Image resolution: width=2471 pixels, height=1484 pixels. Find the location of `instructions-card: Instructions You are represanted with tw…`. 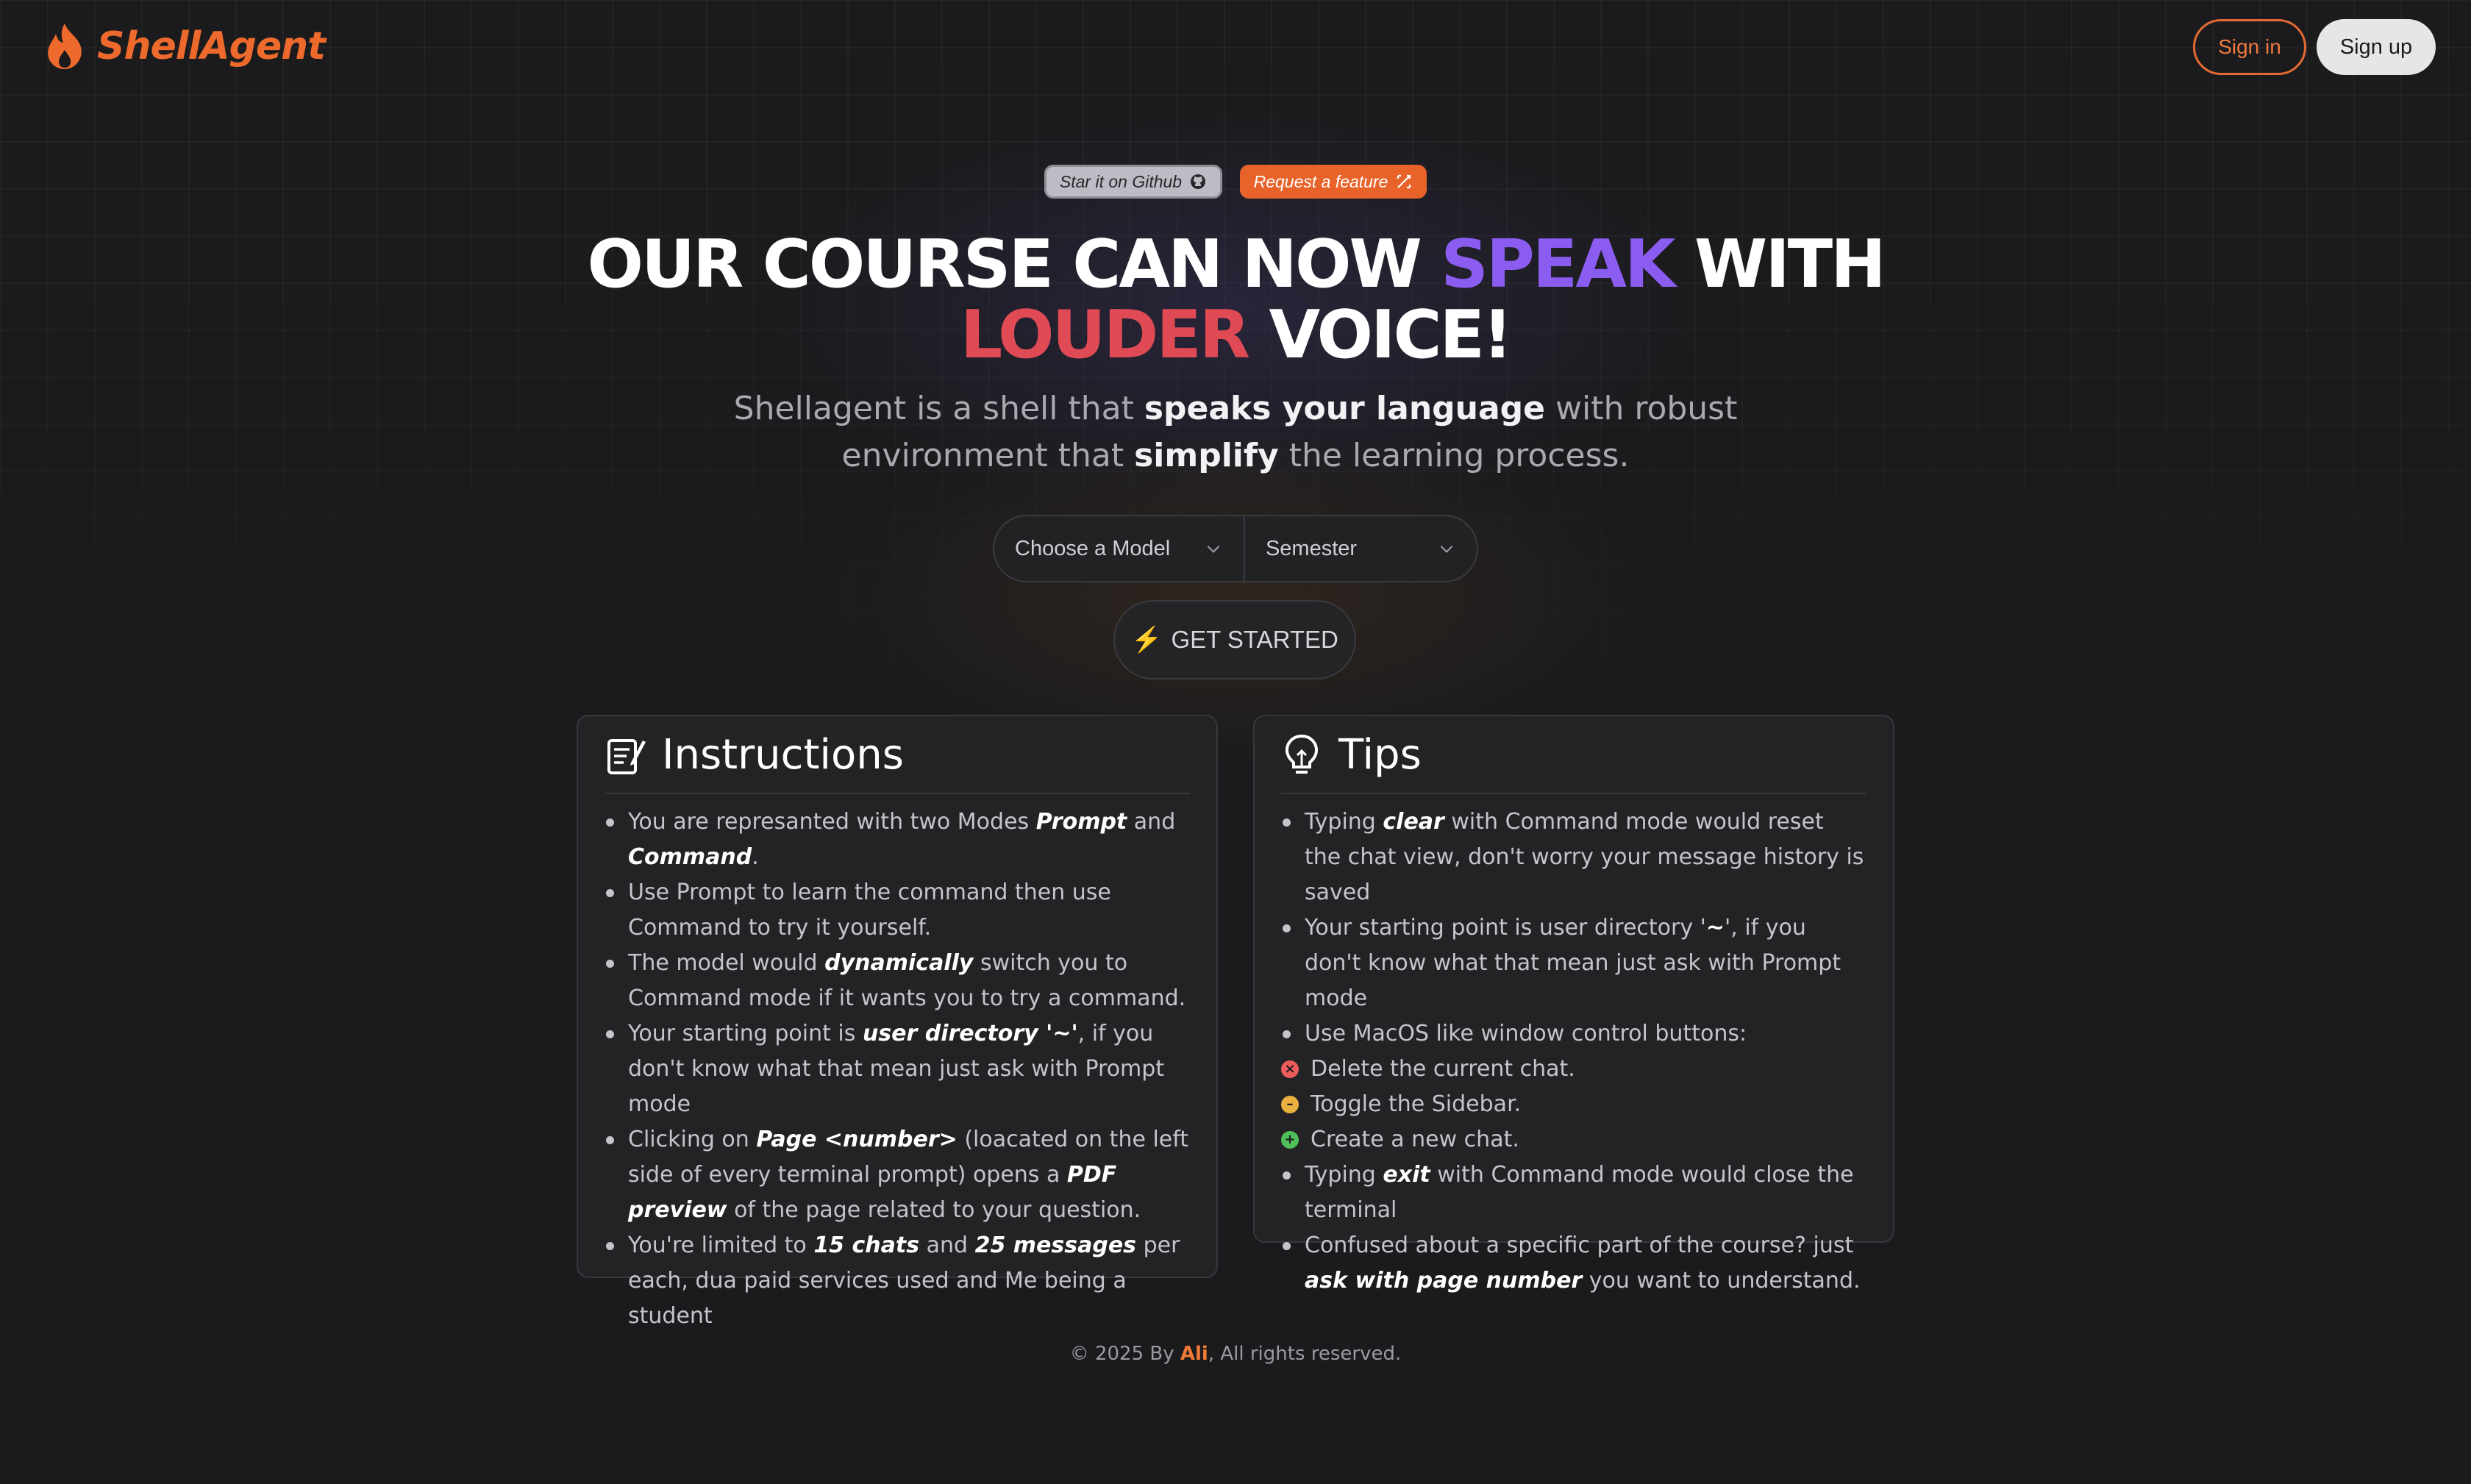

instructions-card: Instructions You are represanted with tw… is located at coordinates (898, 1022).